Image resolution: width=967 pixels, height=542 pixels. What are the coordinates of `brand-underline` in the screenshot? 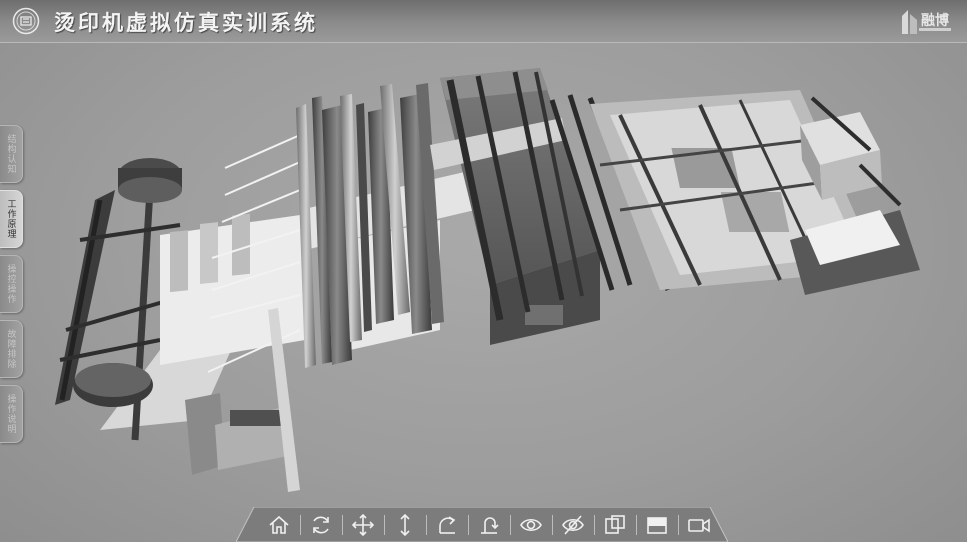 It's located at (935, 29).